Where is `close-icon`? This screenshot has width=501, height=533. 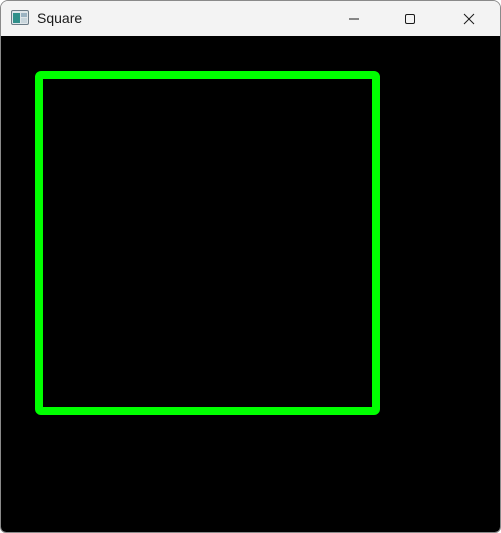 close-icon is located at coordinates (469, 19).